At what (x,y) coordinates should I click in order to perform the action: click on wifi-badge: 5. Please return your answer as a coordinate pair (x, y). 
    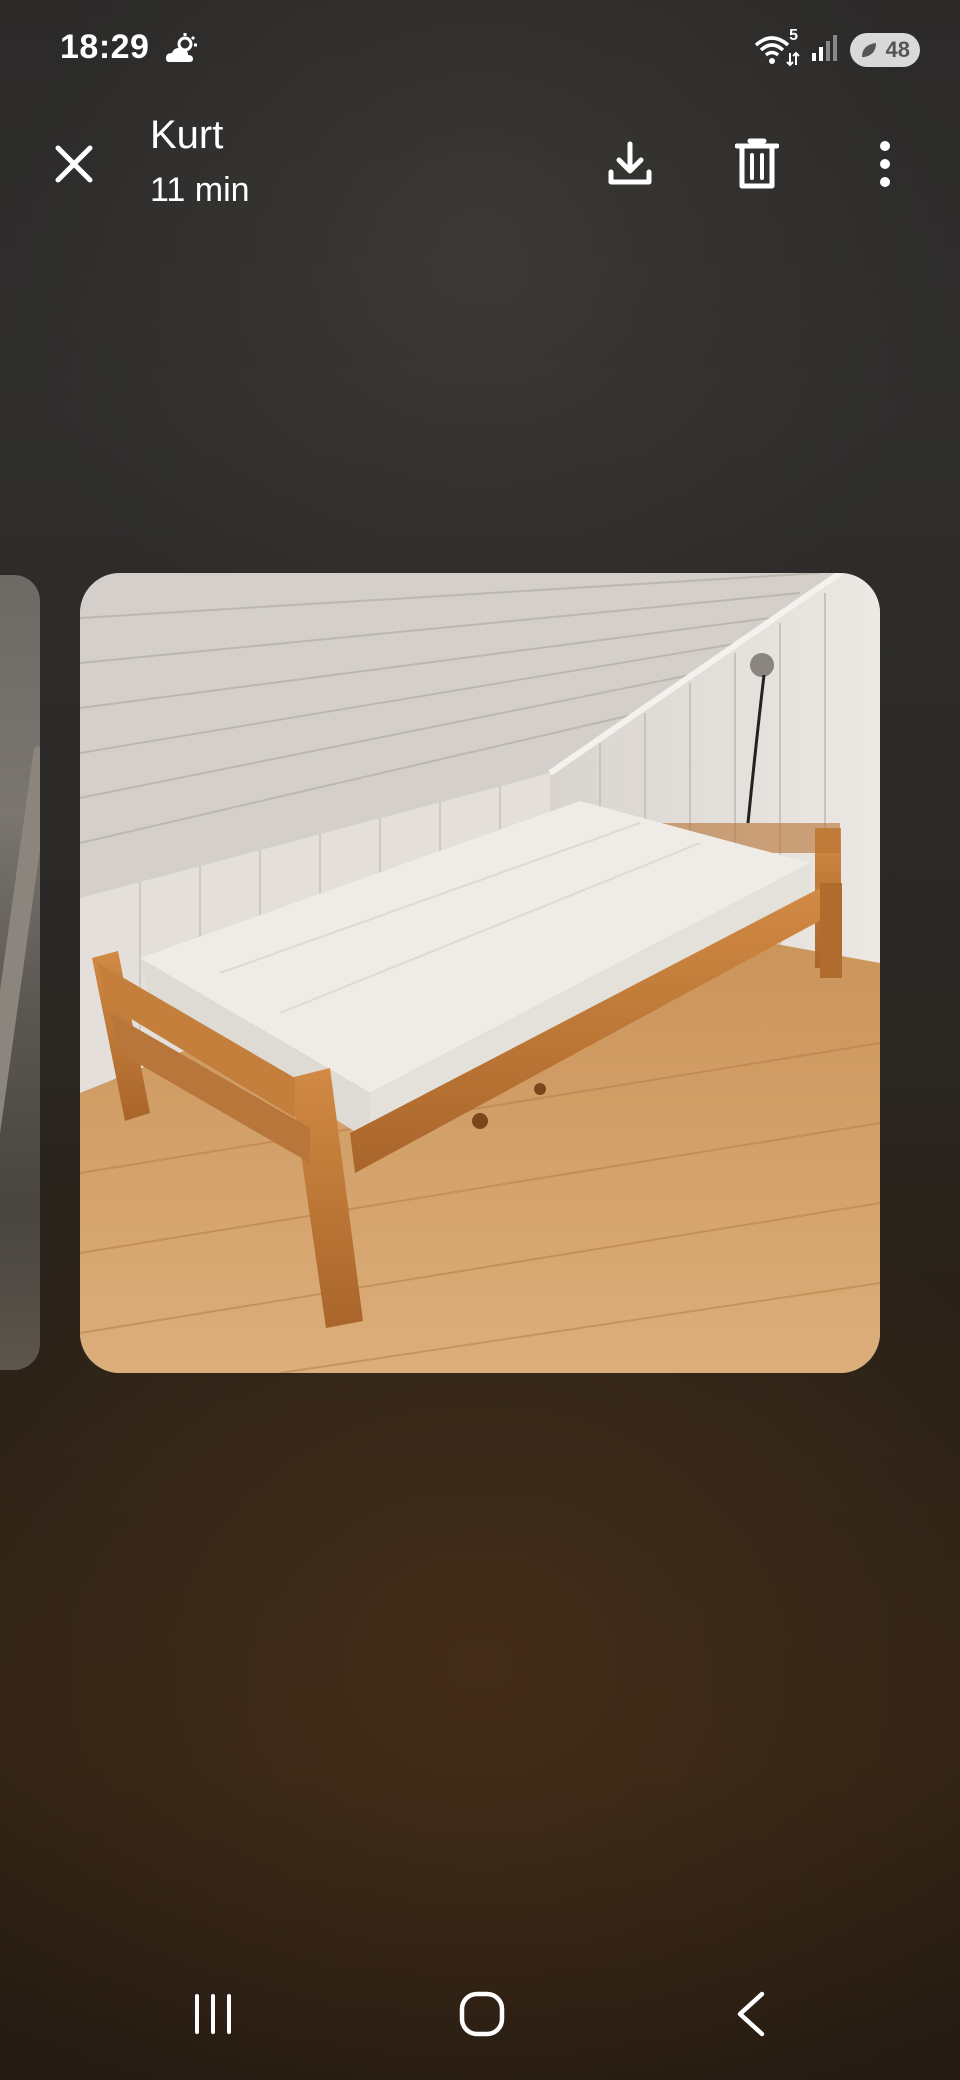
    Looking at the image, I should click on (793, 35).